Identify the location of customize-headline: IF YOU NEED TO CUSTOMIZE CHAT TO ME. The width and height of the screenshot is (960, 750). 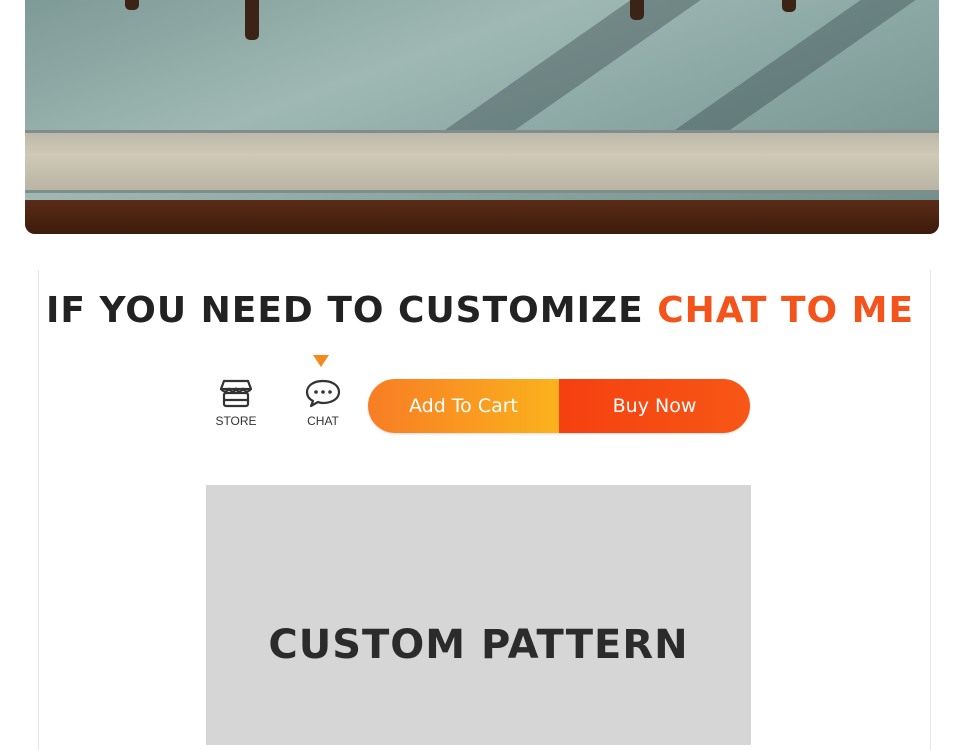
(480, 310).